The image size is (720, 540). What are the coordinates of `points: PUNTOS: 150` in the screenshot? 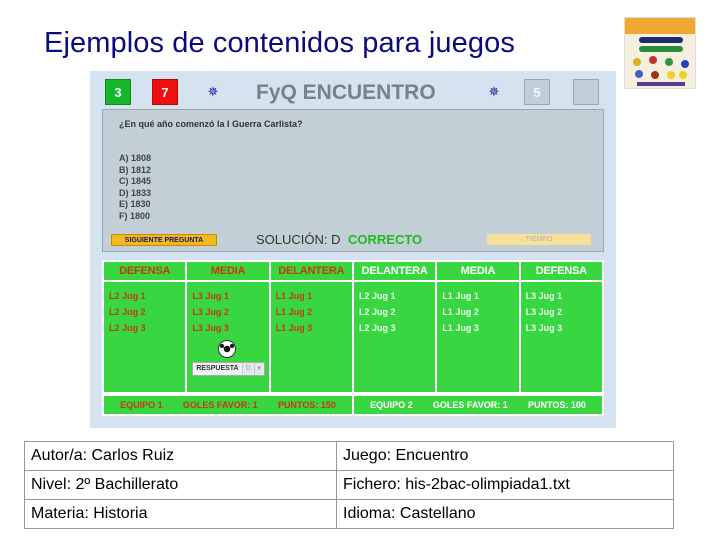 It's located at (306, 405).